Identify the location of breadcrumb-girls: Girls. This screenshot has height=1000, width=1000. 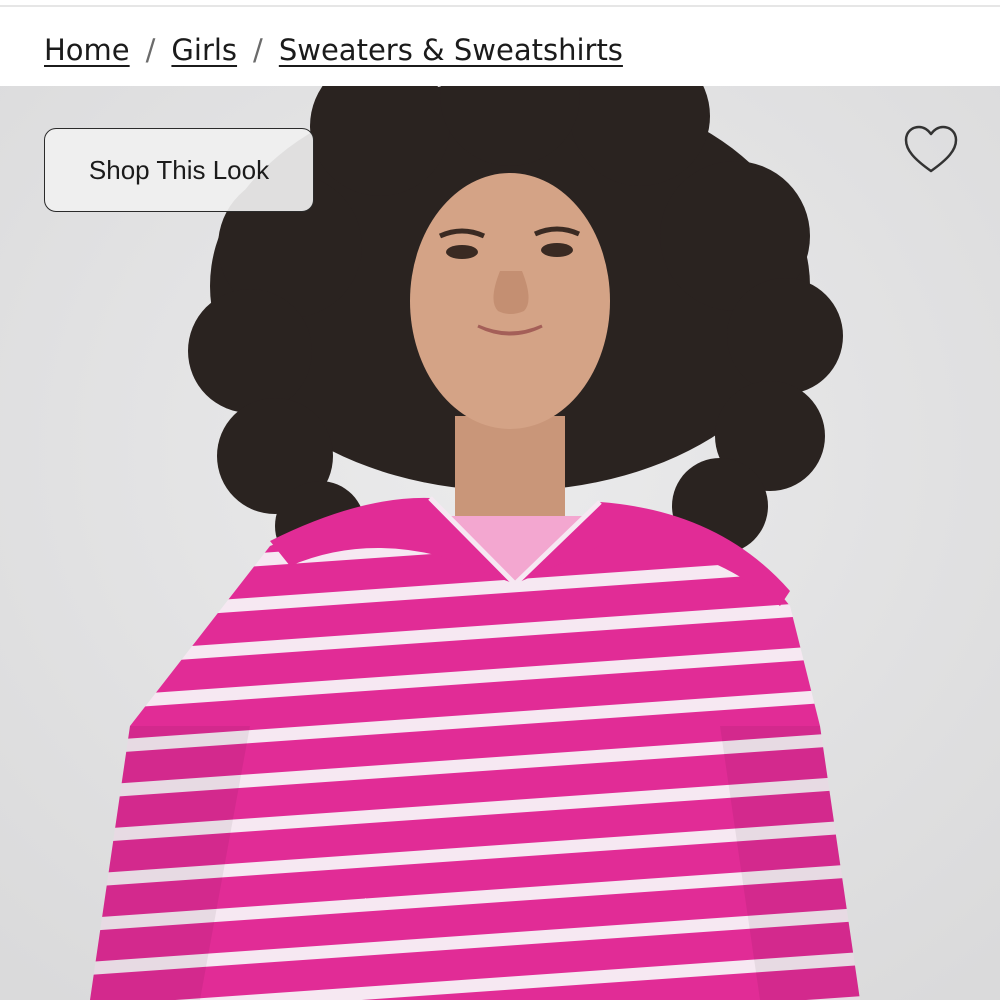
(204, 50).